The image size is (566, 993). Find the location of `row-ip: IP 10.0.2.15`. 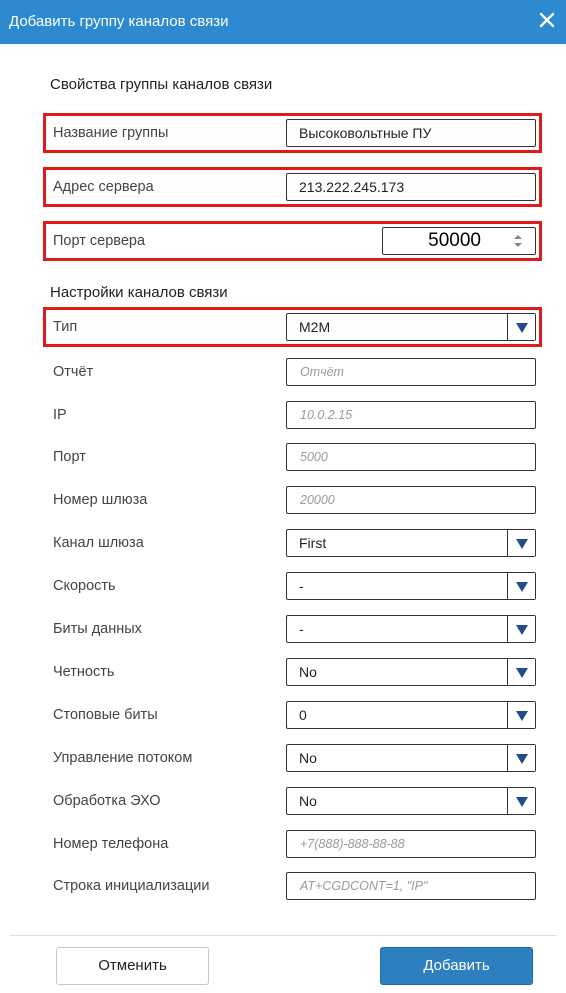

row-ip: IP 10.0.2.15 is located at coordinates (292, 415).